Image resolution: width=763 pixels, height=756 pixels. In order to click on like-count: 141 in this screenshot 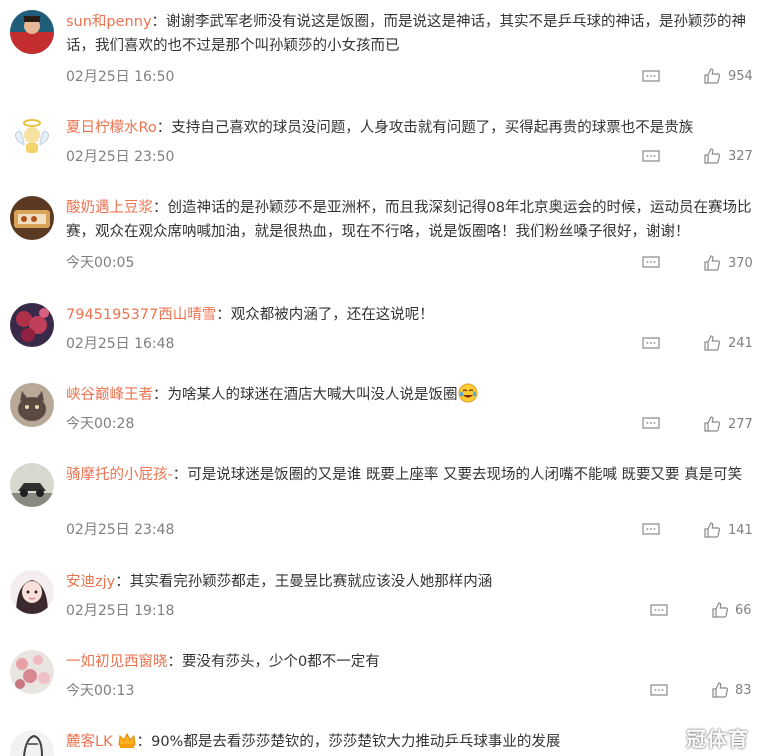, I will do `click(740, 530)`.